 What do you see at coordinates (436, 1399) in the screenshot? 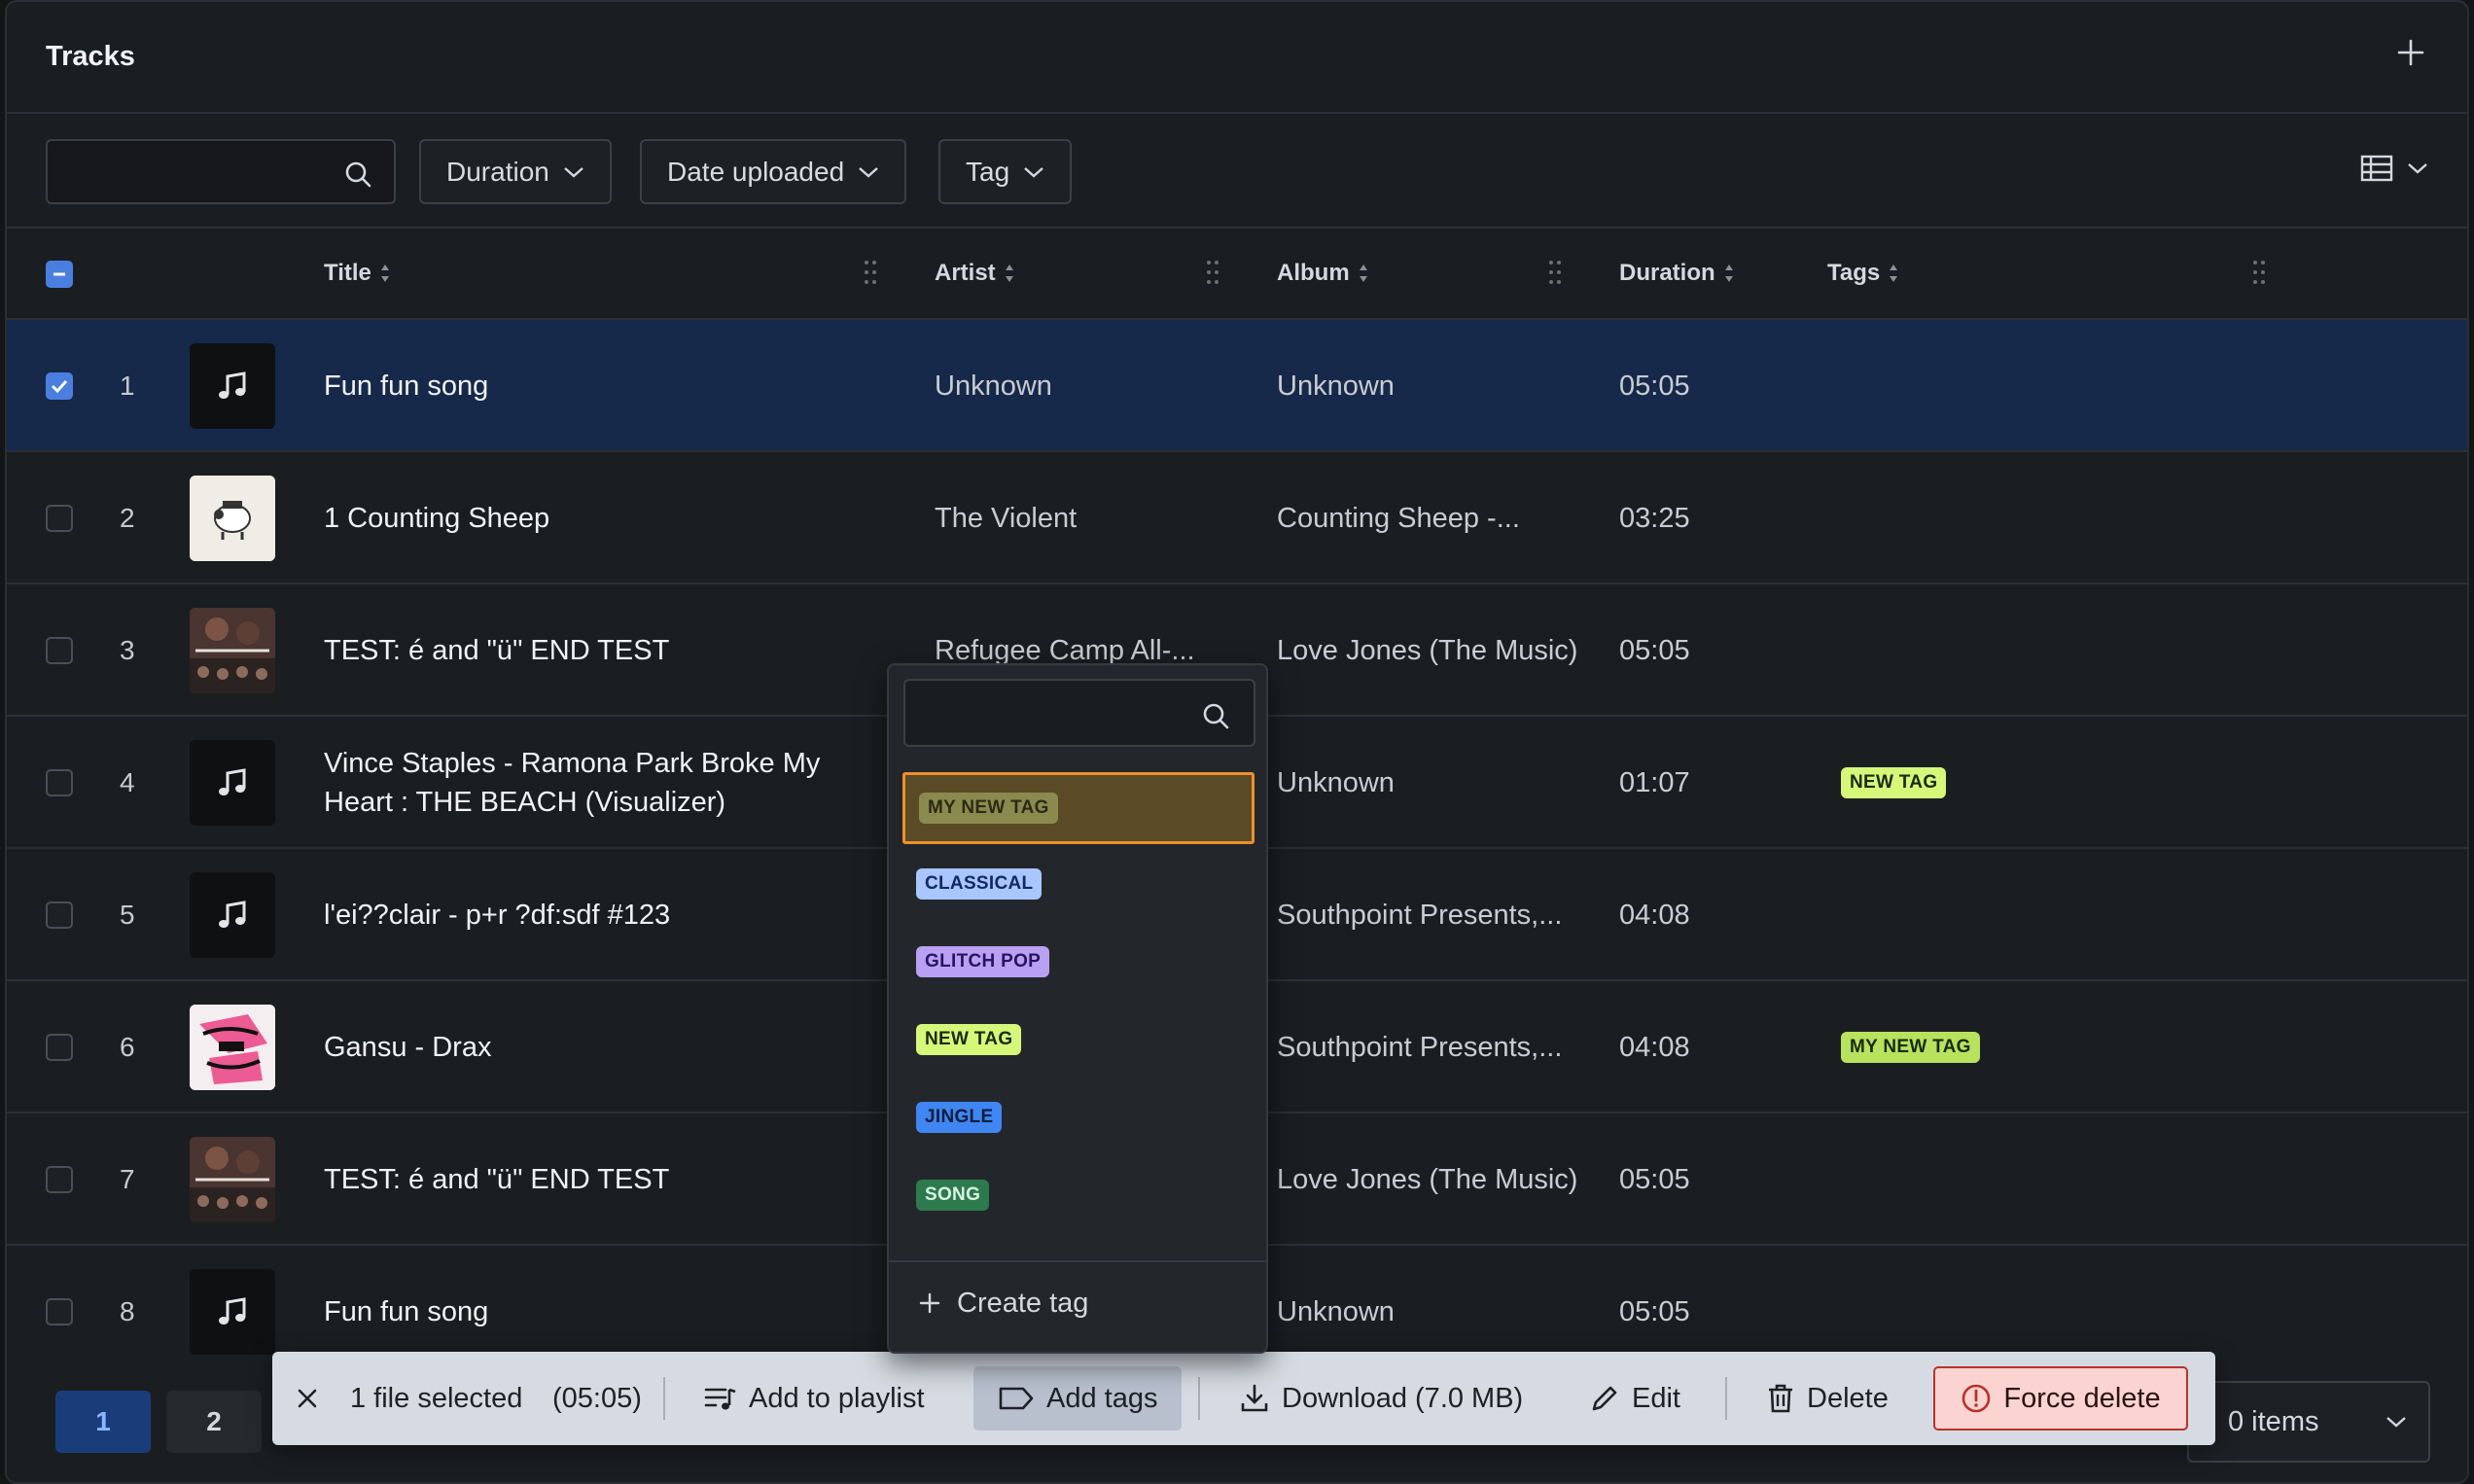
I see `selection-count: 1 file selected` at bounding box center [436, 1399].